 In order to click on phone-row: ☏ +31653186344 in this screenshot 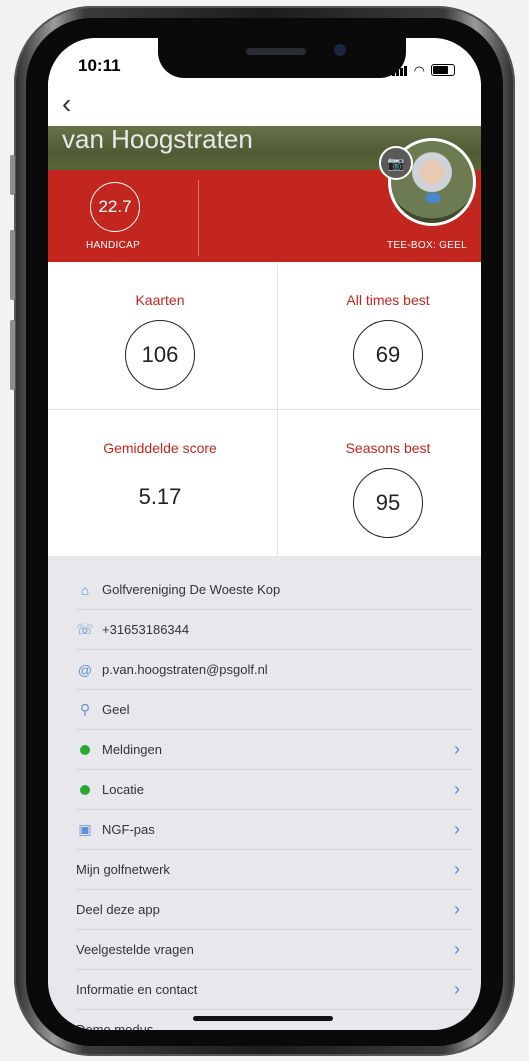, I will do `click(274, 630)`.